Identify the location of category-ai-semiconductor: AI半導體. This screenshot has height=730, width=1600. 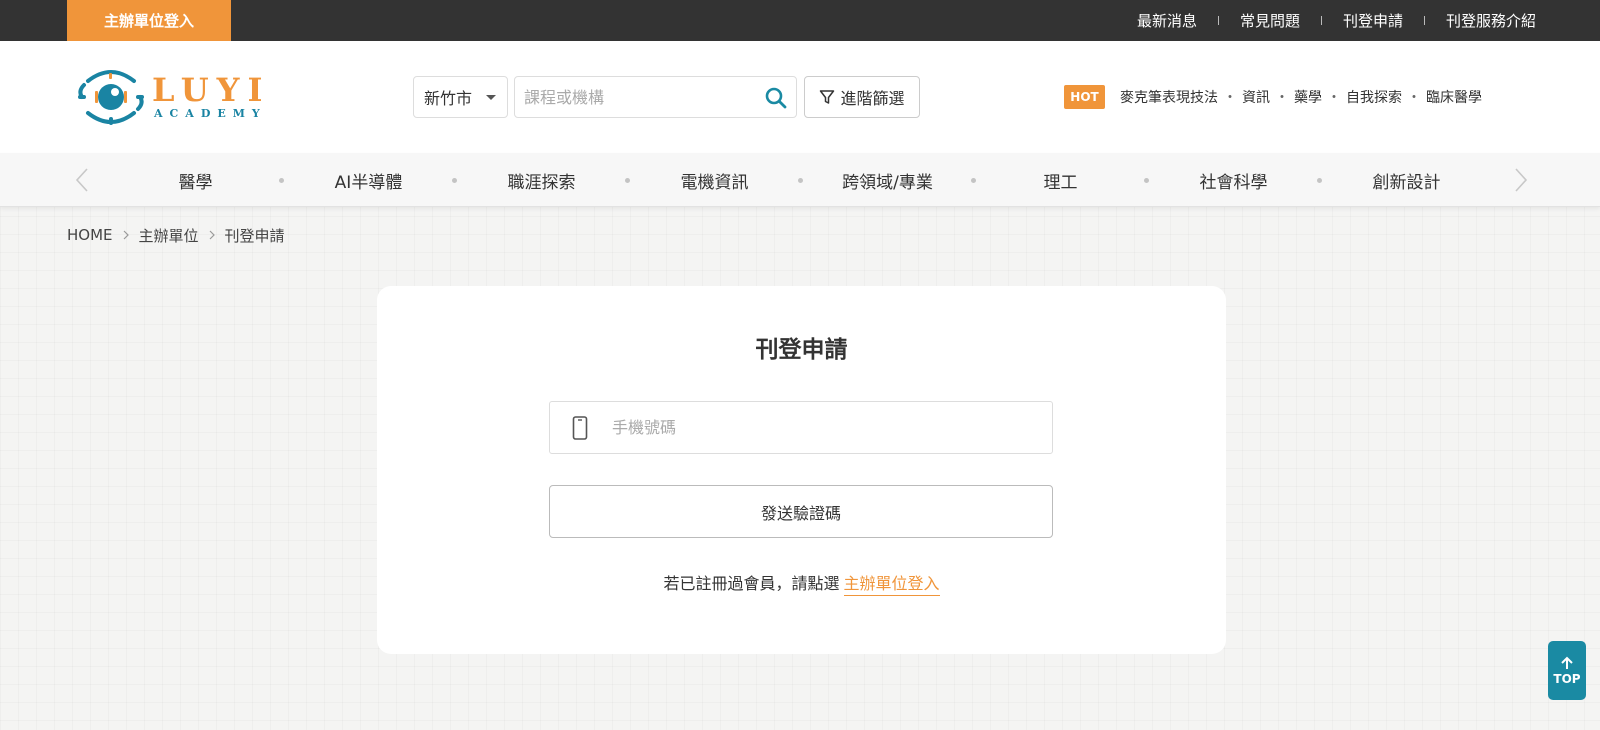
(367, 180).